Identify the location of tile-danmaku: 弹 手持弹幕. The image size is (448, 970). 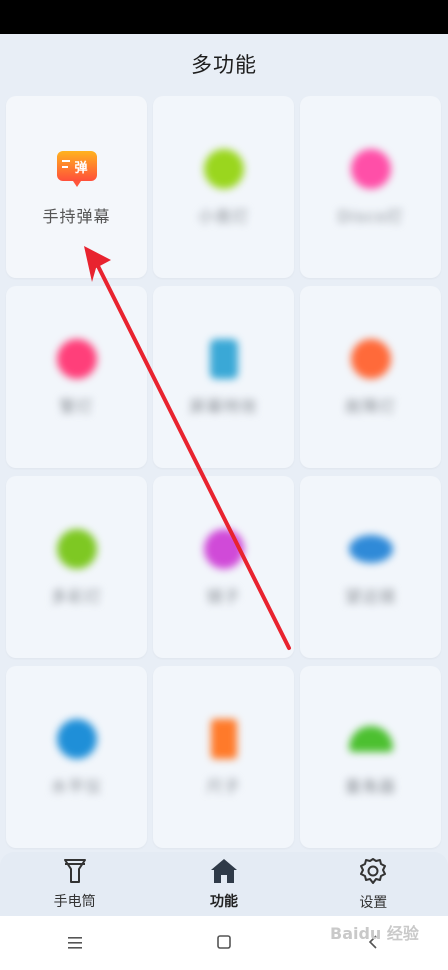
(76, 187).